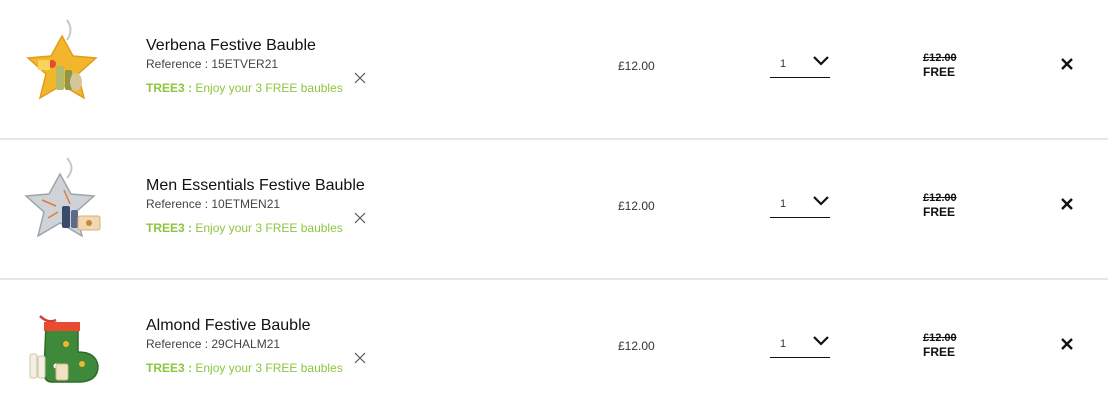  What do you see at coordinates (228, 326) in the screenshot?
I see `product-name: Almond Festive Bauble` at bounding box center [228, 326].